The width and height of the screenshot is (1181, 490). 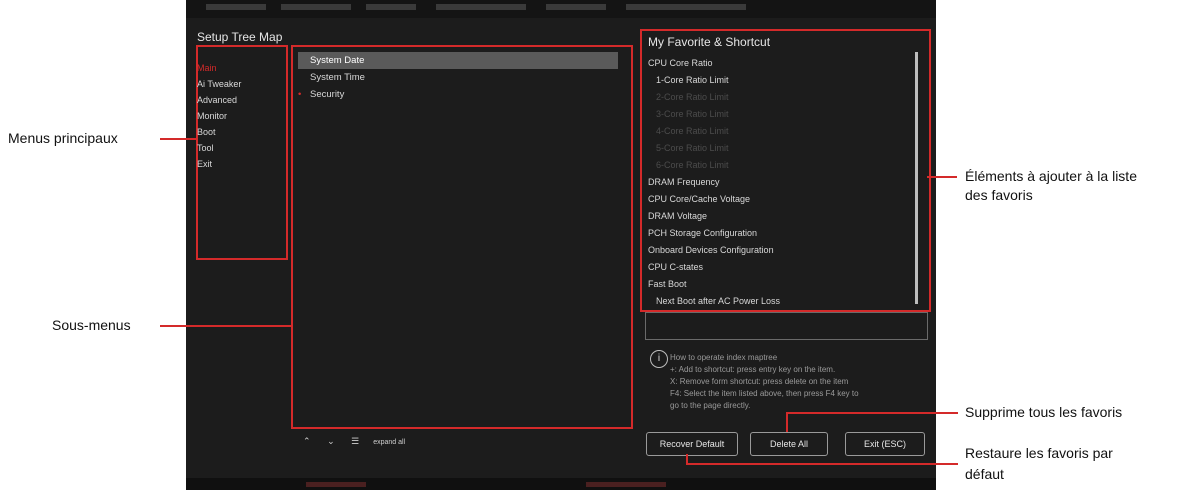 I want to click on menu-item-ai-tweaker: Ai Tweaker, so click(x=237, y=84).